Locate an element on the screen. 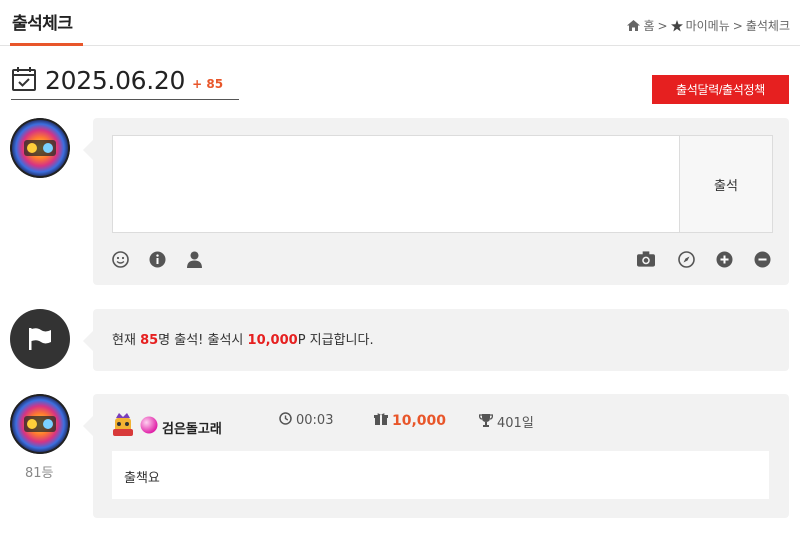  smile-icon is located at coordinates (120, 259).